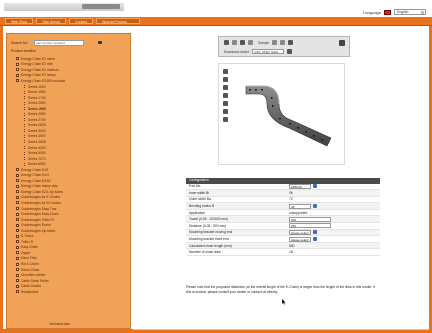 This screenshot has width=432, height=333. Describe the element at coordinates (281, 114) in the screenshot. I see `3d-model-viewer` at that location.